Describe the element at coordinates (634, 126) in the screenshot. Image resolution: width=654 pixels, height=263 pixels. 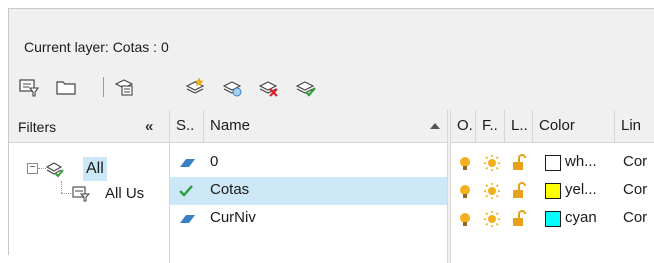
I see `column-header-linetype: Lin` at that location.